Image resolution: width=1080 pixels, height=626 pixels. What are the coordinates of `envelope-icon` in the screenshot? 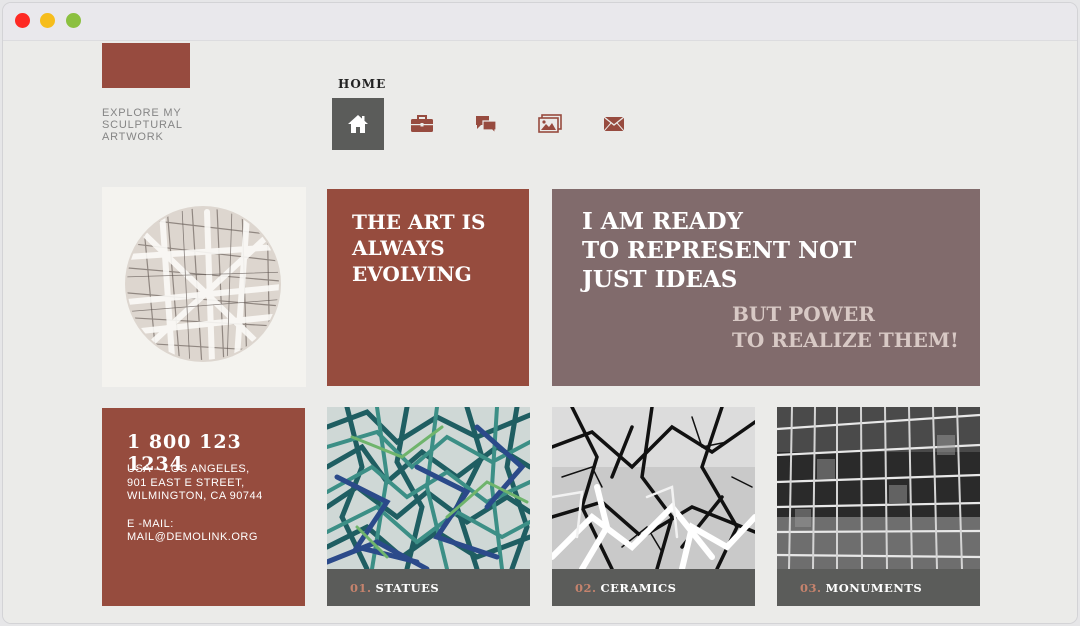 It's located at (614, 124).